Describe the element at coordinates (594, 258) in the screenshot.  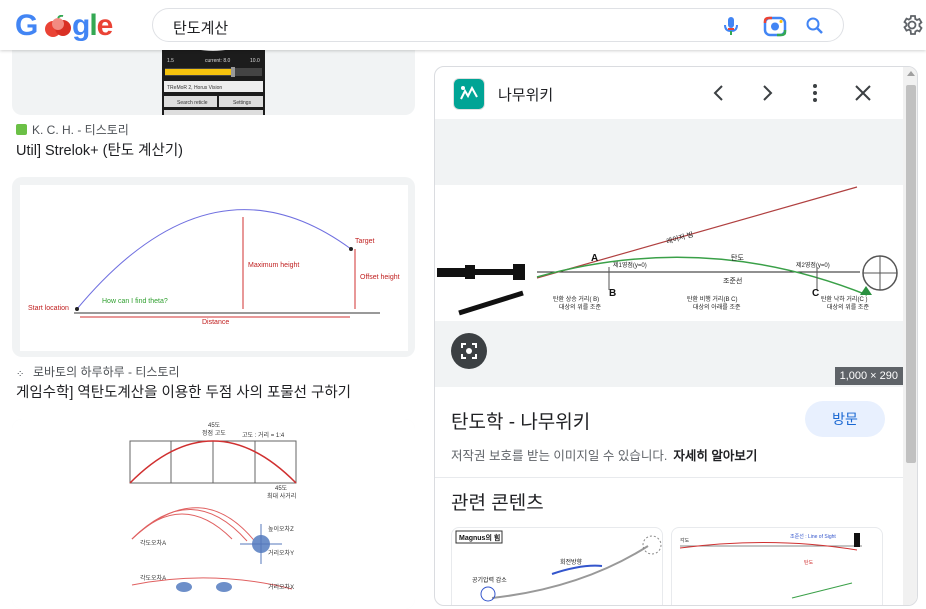
I see `diagram-label: A` at that location.